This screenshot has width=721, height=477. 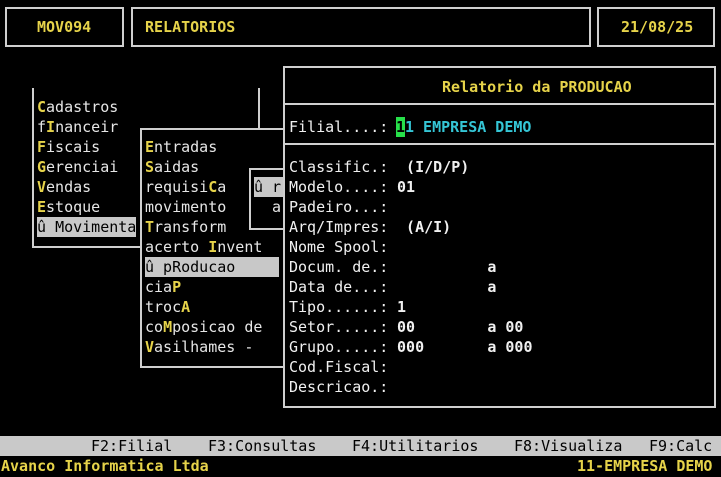 I want to click on field-label: Modelo....:, so click(x=339, y=187).